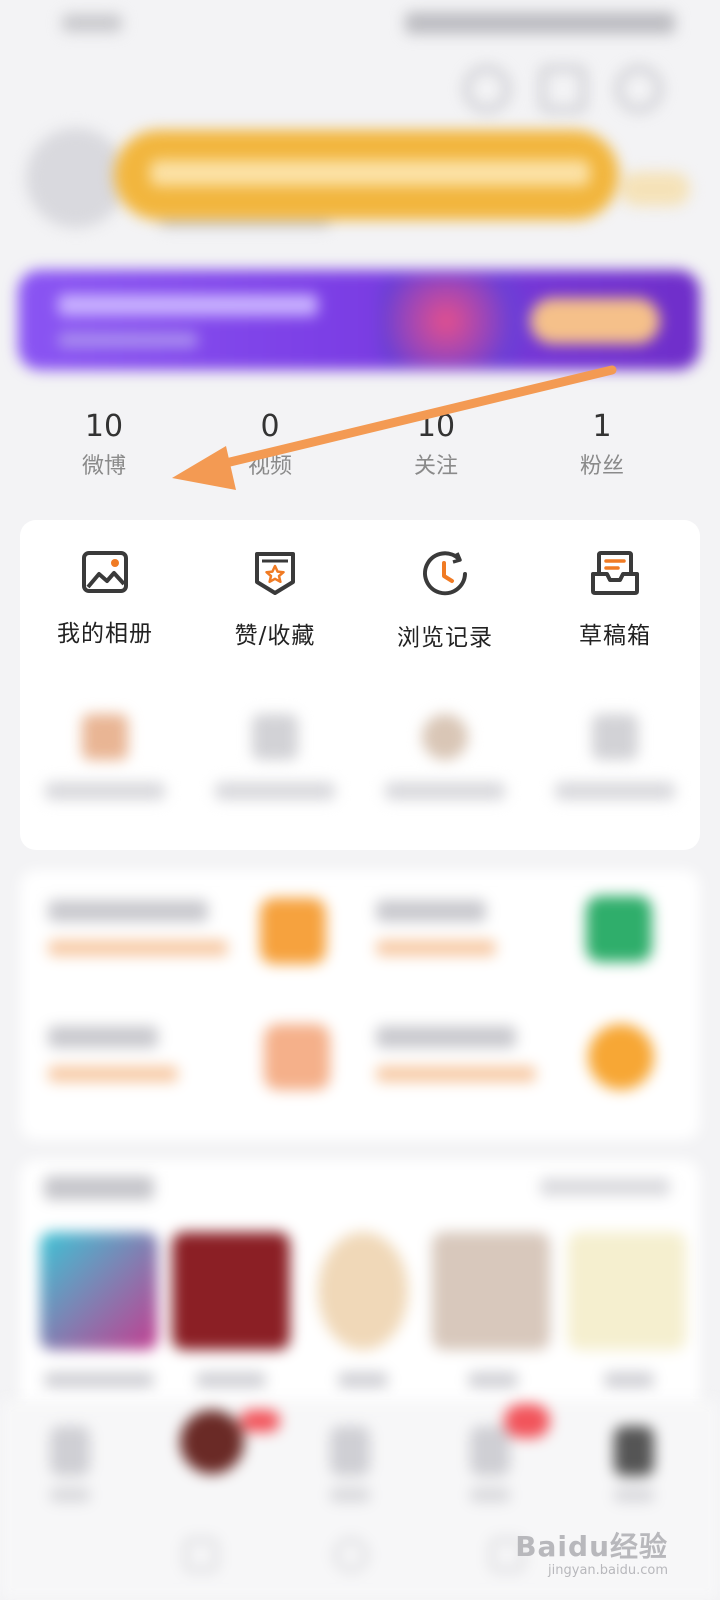 Image resolution: width=720 pixels, height=1600 pixels. What do you see at coordinates (105, 791) in the screenshot?
I see `grid-label-wallet` at bounding box center [105, 791].